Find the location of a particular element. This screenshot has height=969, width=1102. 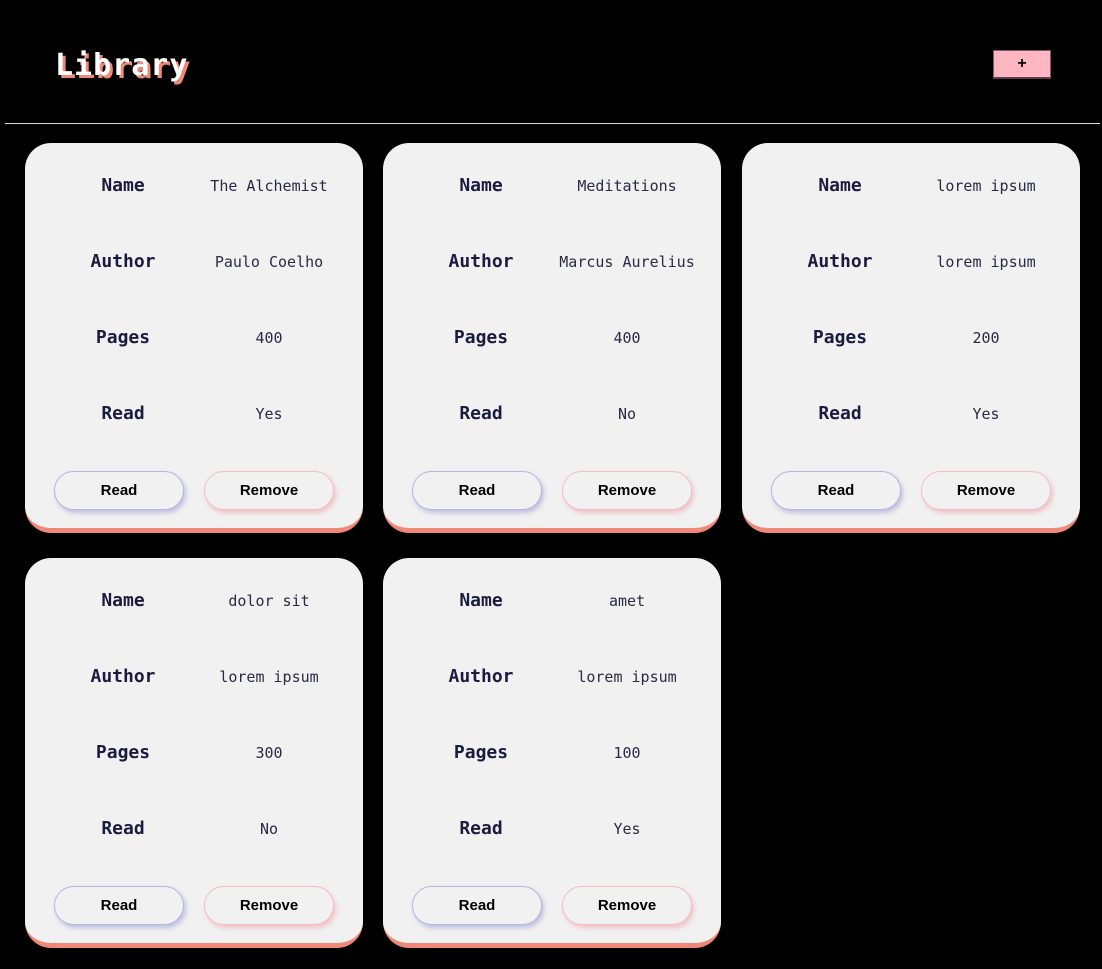

book-name: amet is located at coordinates (627, 601).